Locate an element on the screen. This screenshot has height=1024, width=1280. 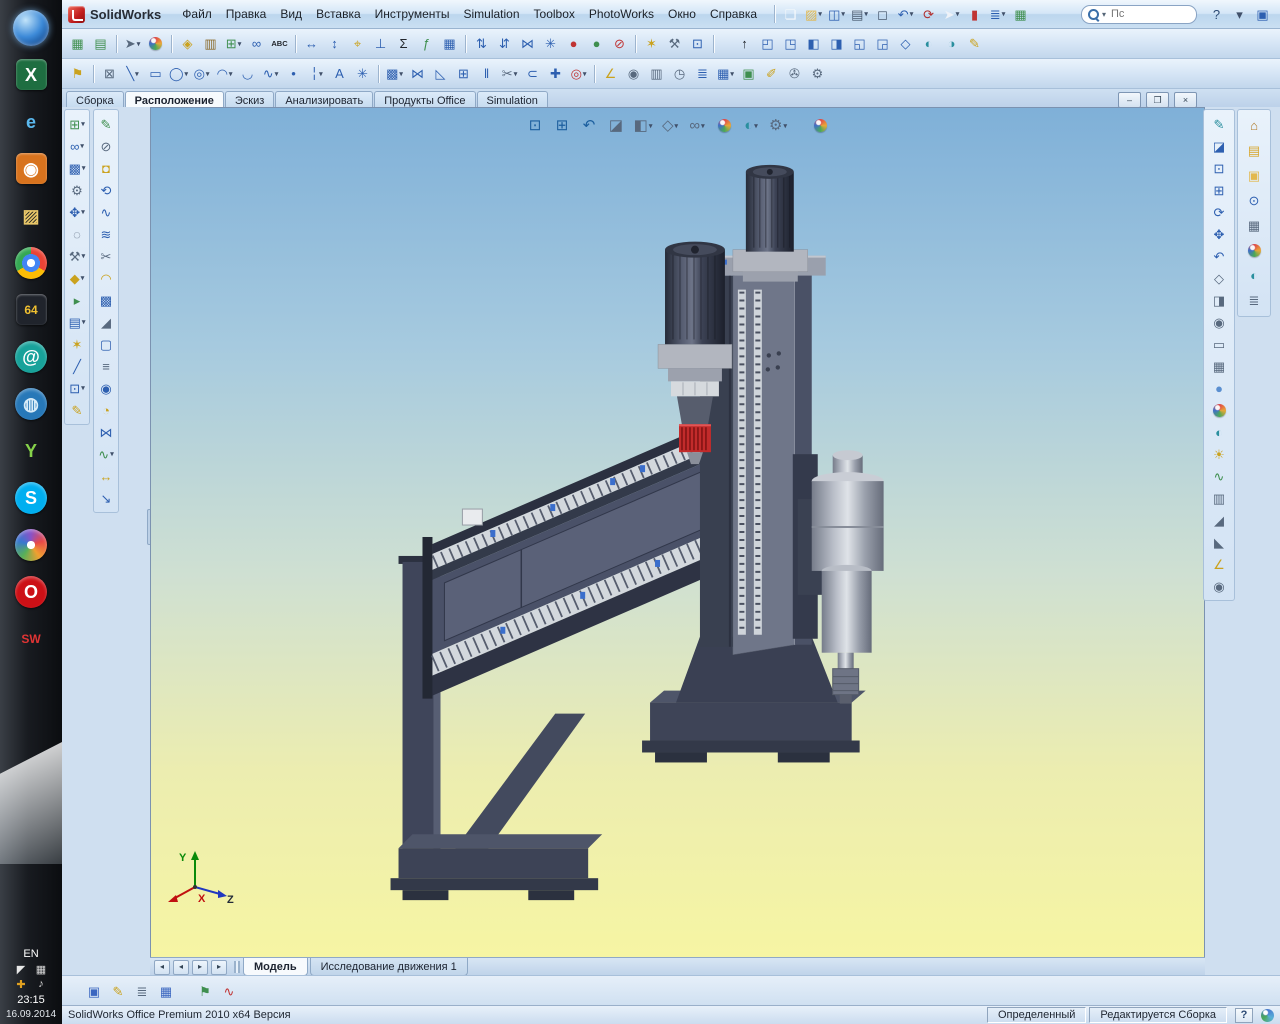
convert-entities-icon: ✚ is located at coordinates (555, 73).